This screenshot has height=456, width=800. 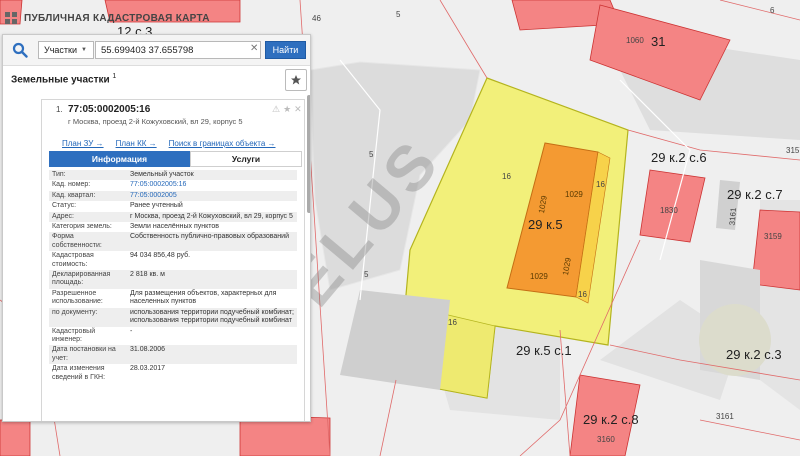 I want to click on warning-icon: ⚠, so click(x=276, y=109).